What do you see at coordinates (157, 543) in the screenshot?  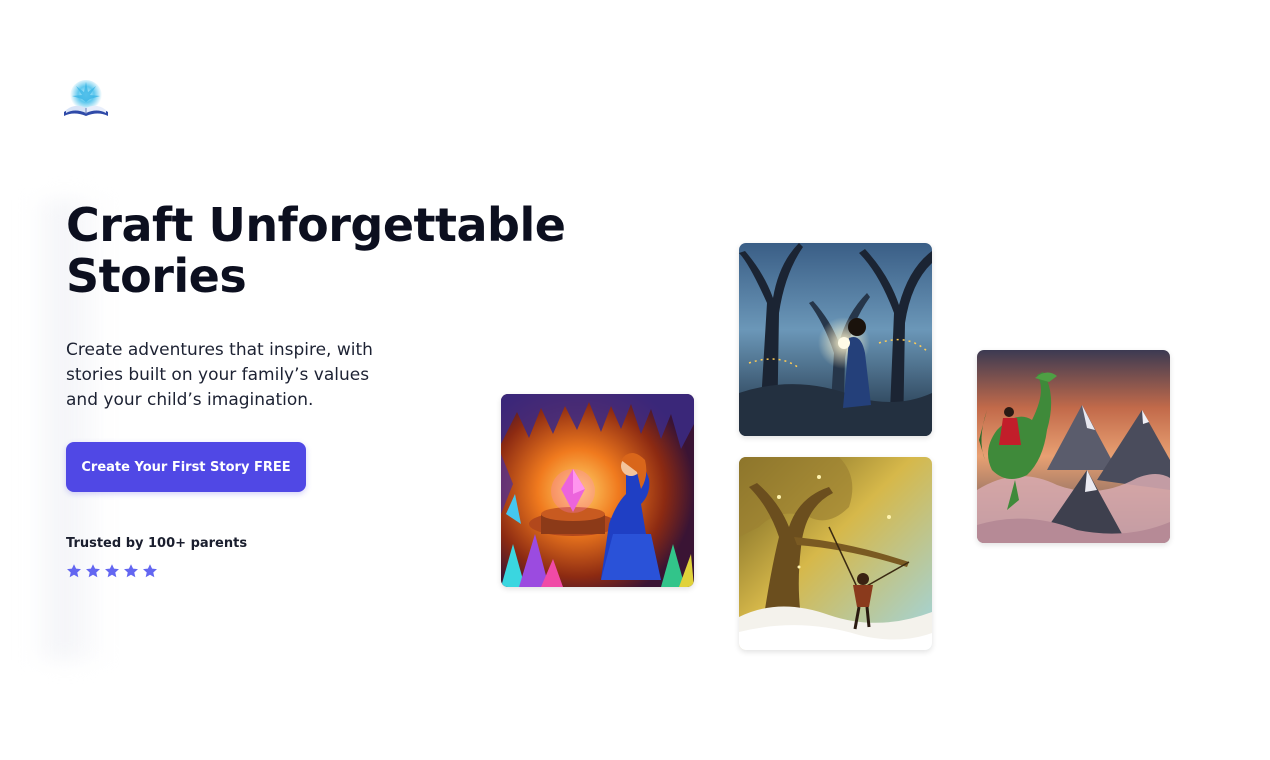 I see `trust-text: Trusted by 100+ parents` at bounding box center [157, 543].